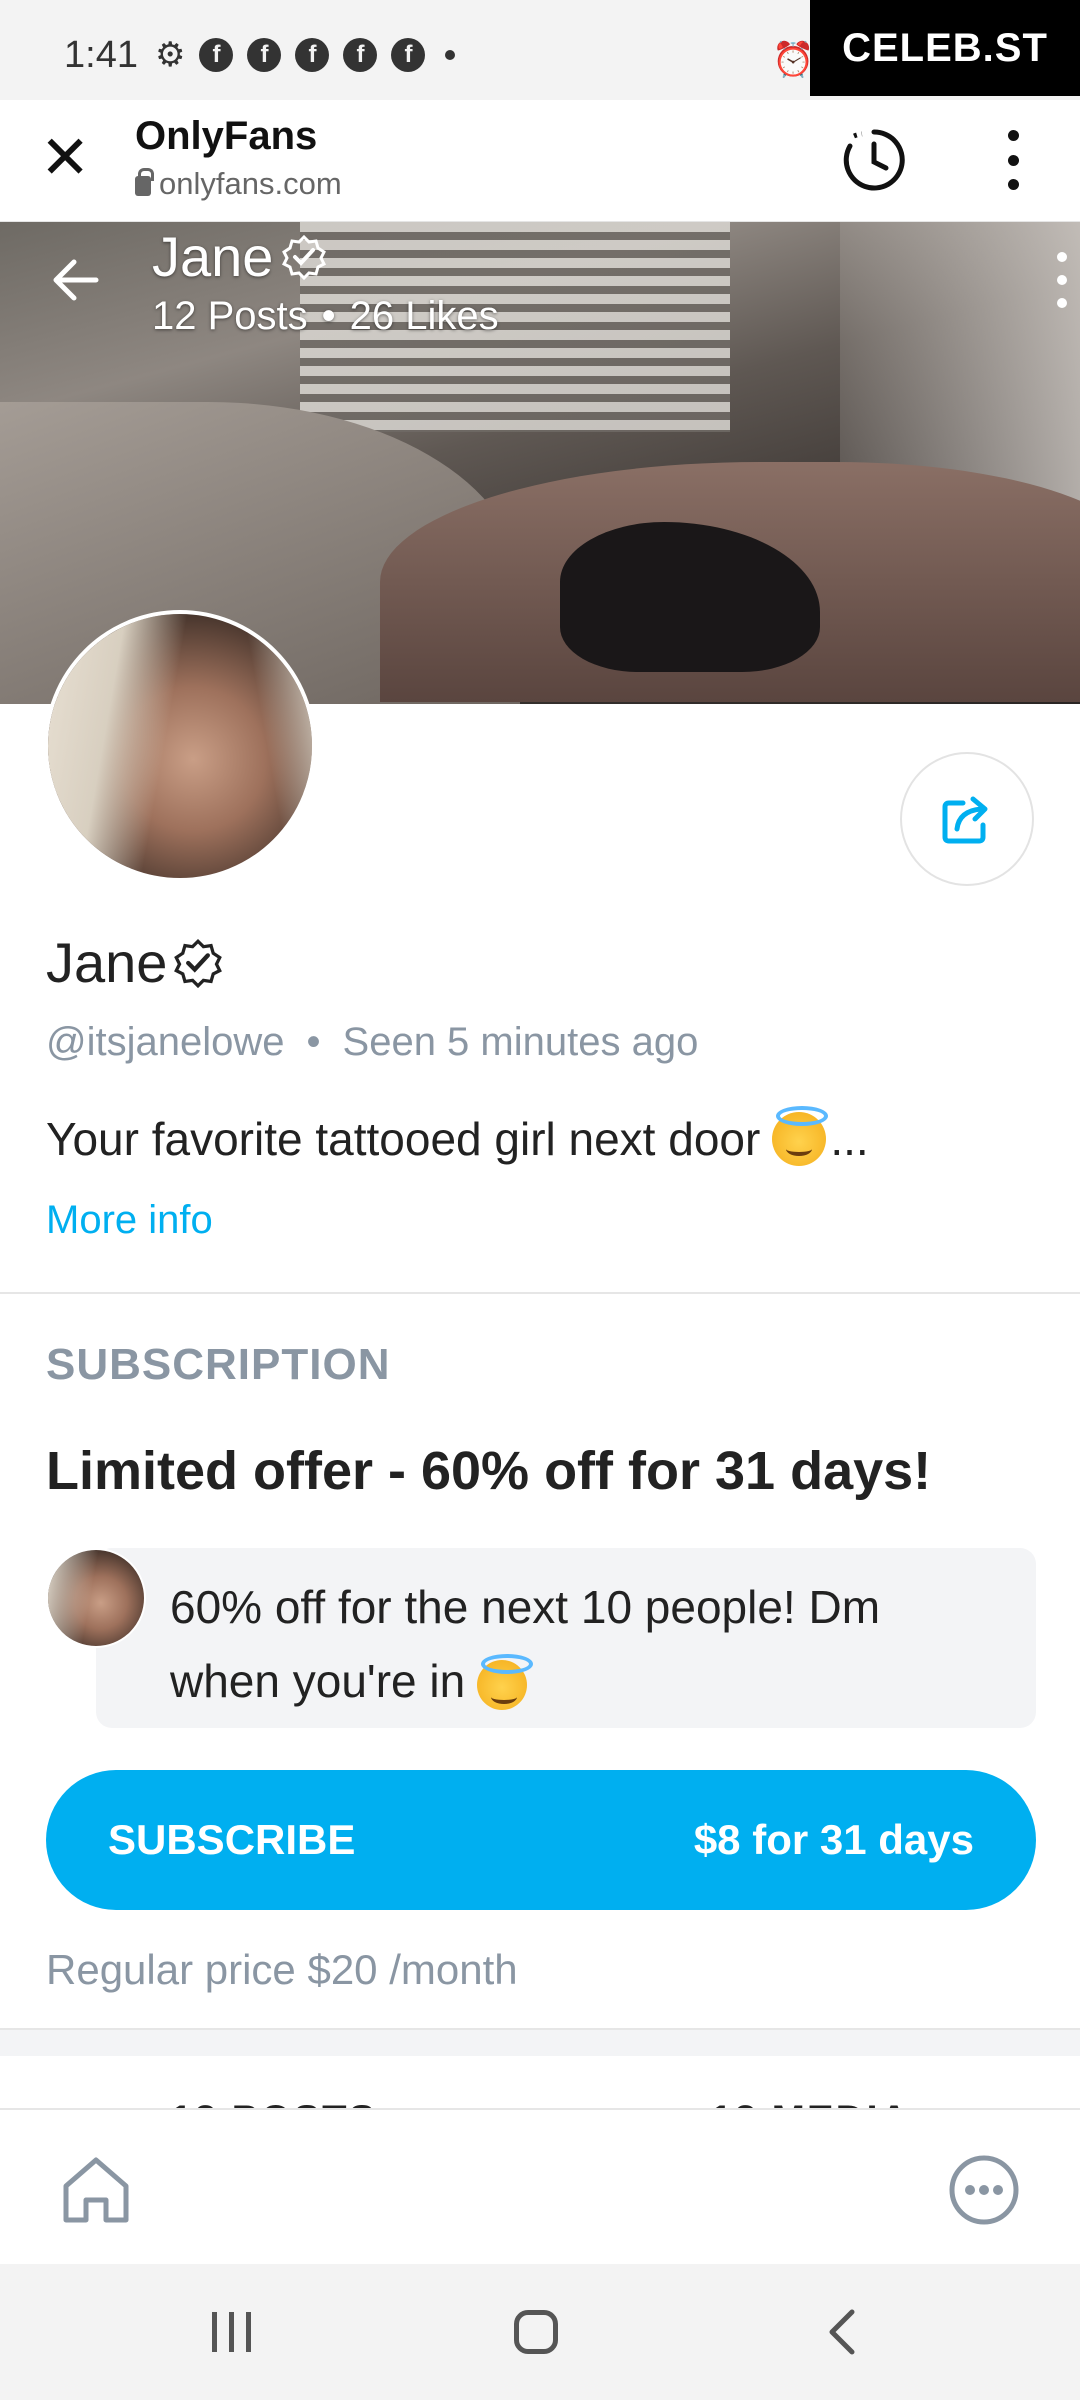 This screenshot has width=1080, height=2400. Describe the element at coordinates (874, 160) in the screenshot. I see `history-icon` at that location.